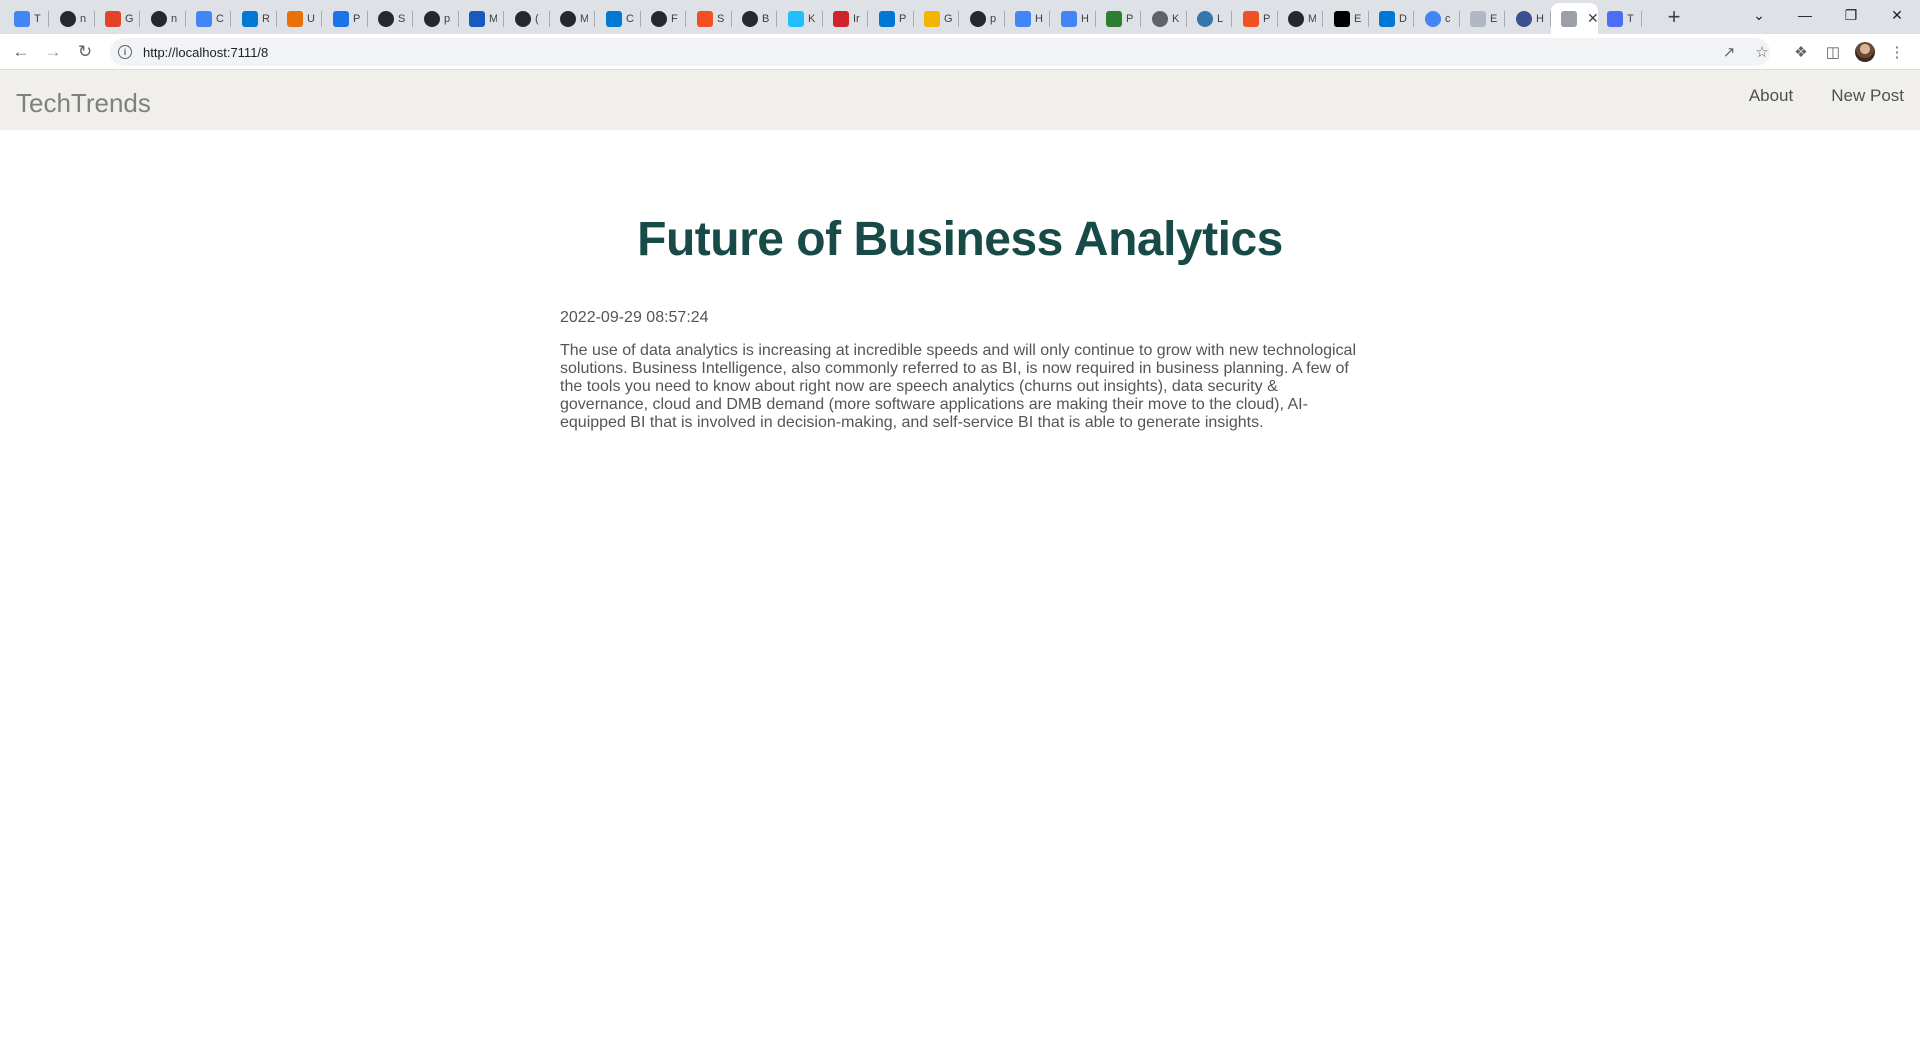 This screenshot has height=1040, width=1920. Describe the element at coordinates (205, 52) in the screenshot. I see `address-url: http://localhost:7111/8` at that location.